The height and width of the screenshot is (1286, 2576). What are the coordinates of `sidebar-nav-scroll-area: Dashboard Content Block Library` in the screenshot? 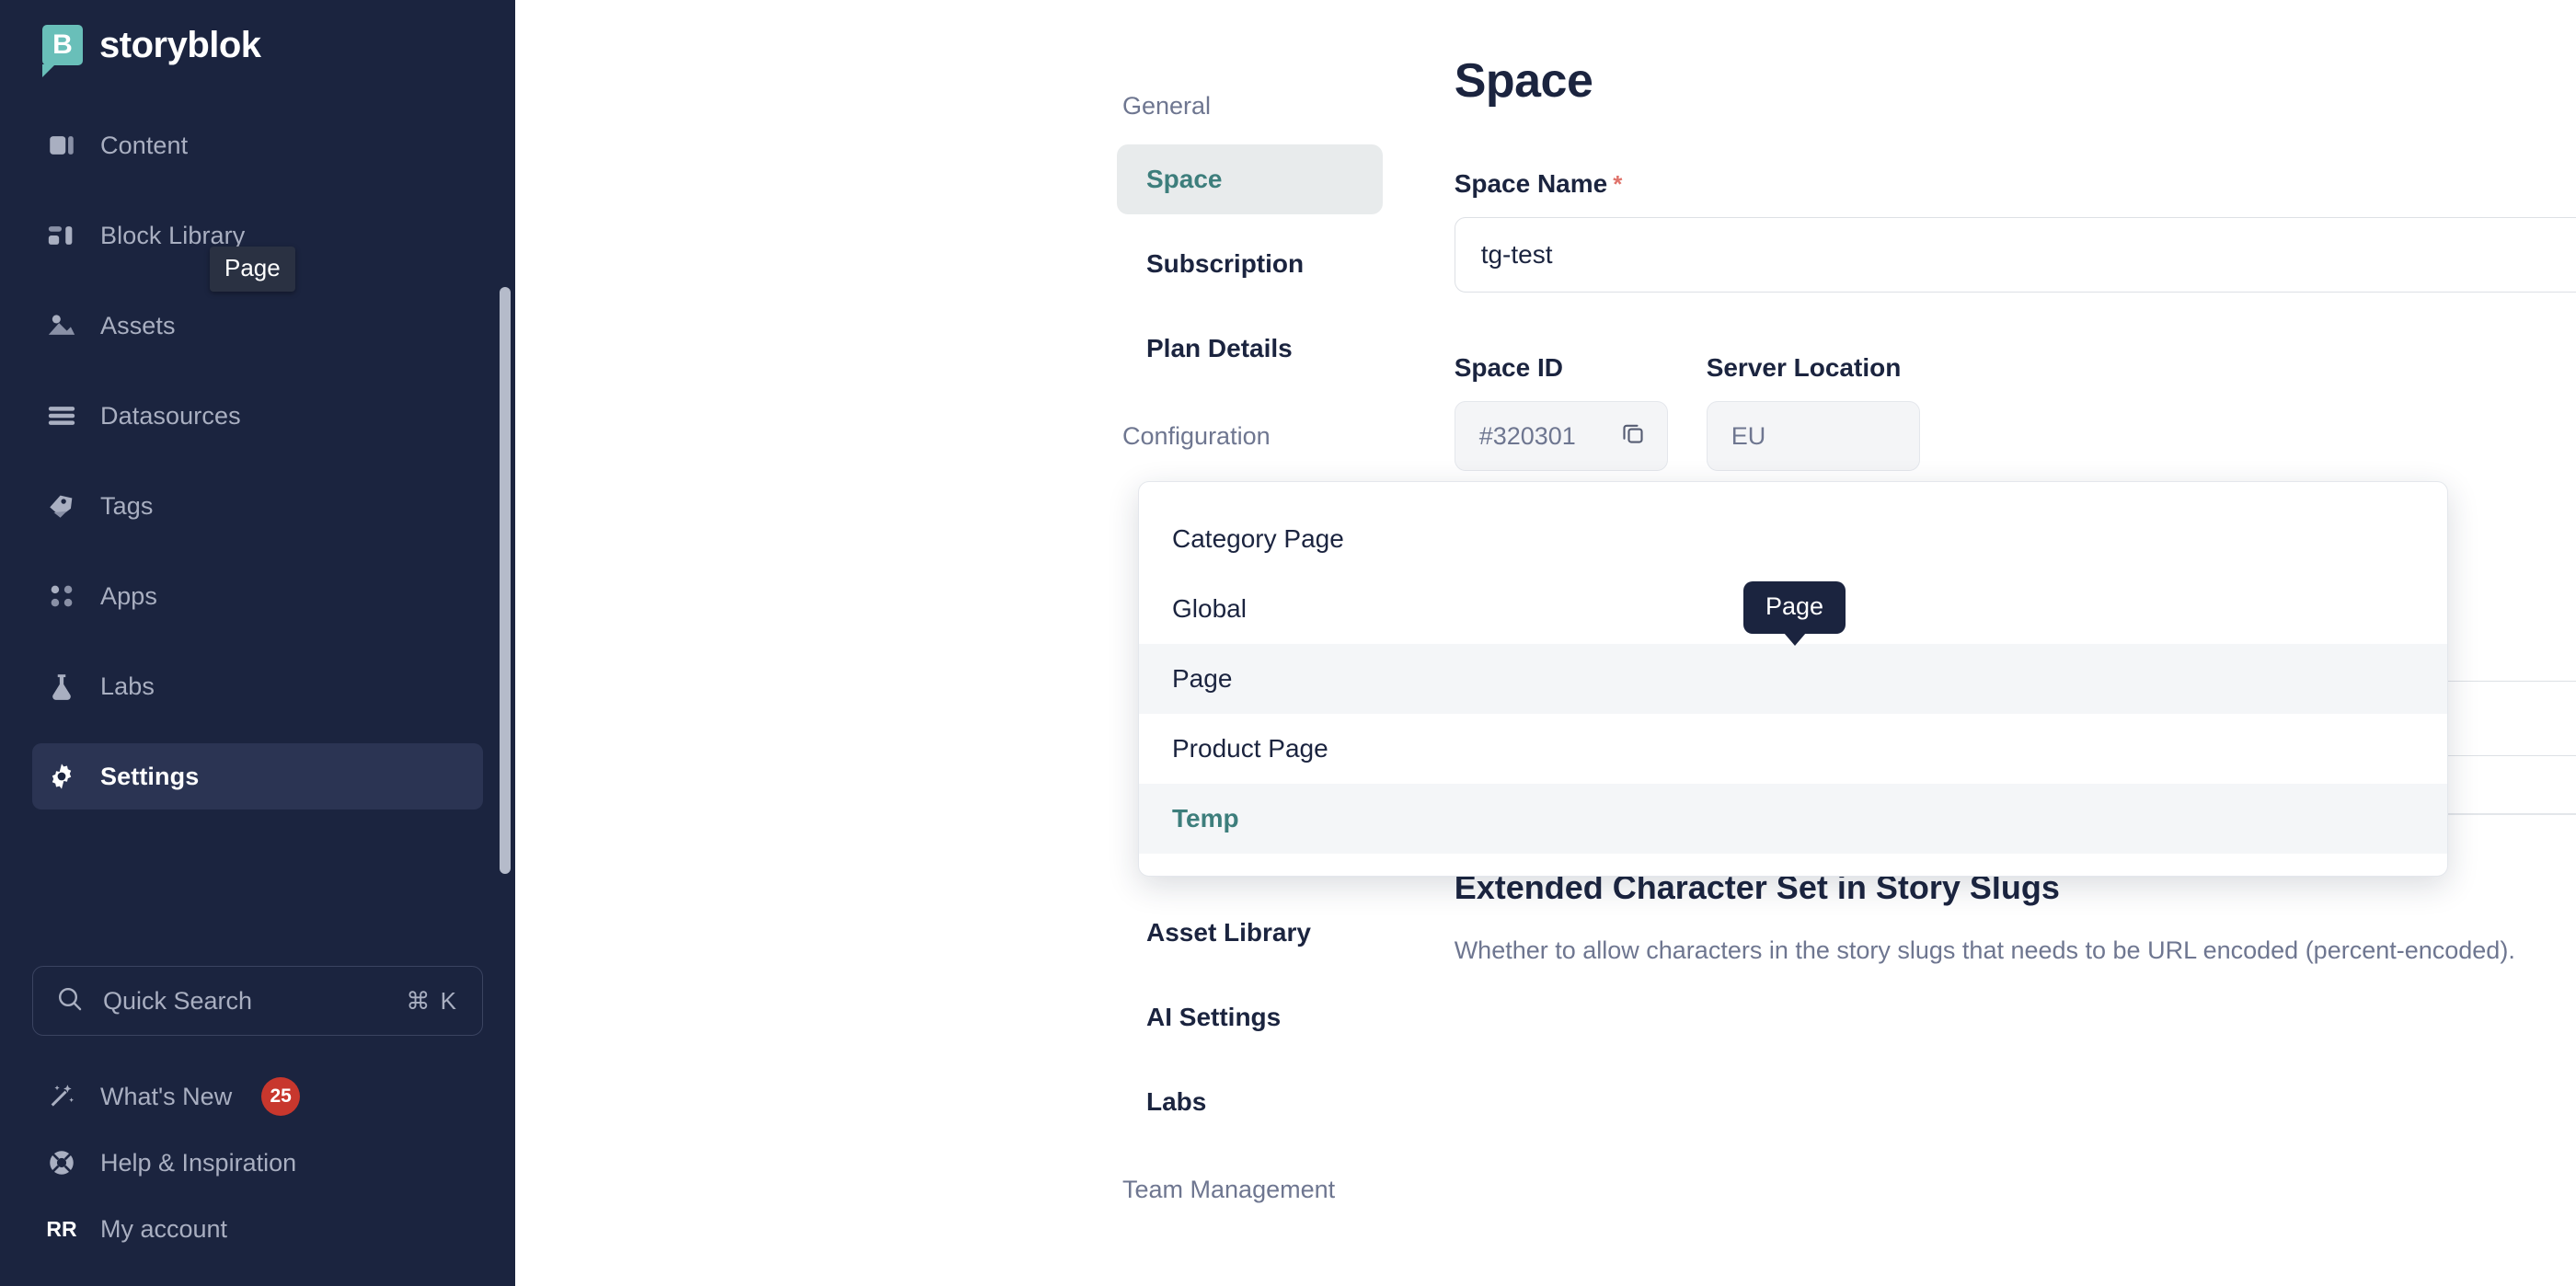 It's located at (257, 474).